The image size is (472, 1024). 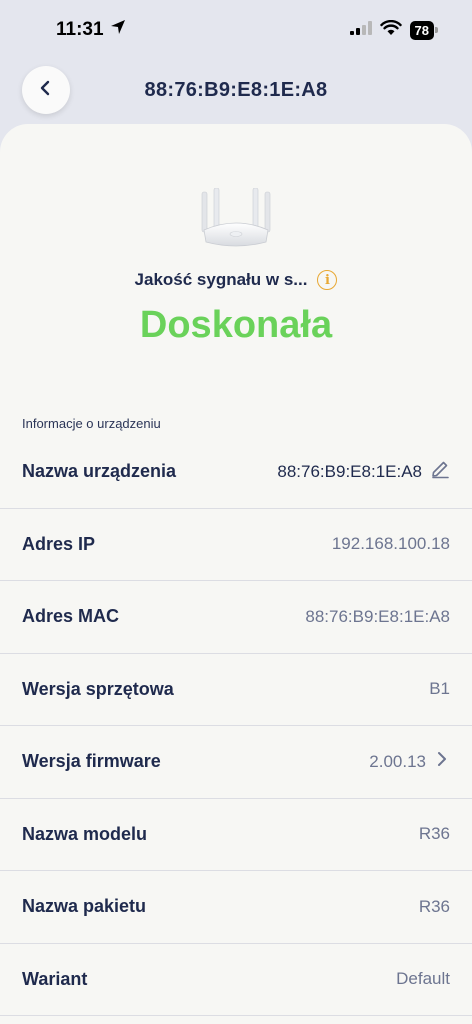 I want to click on row-package-name: Nazwa pakietu R36, so click(x=236, y=907).